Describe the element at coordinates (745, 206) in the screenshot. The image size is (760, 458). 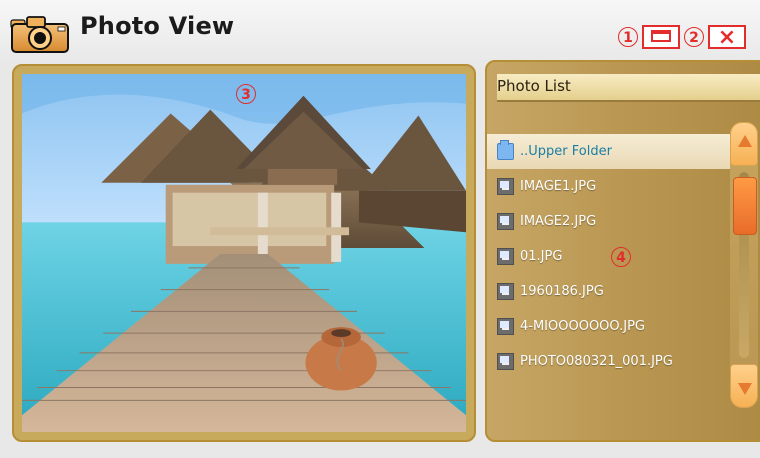
I see `scroll-thumb` at that location.